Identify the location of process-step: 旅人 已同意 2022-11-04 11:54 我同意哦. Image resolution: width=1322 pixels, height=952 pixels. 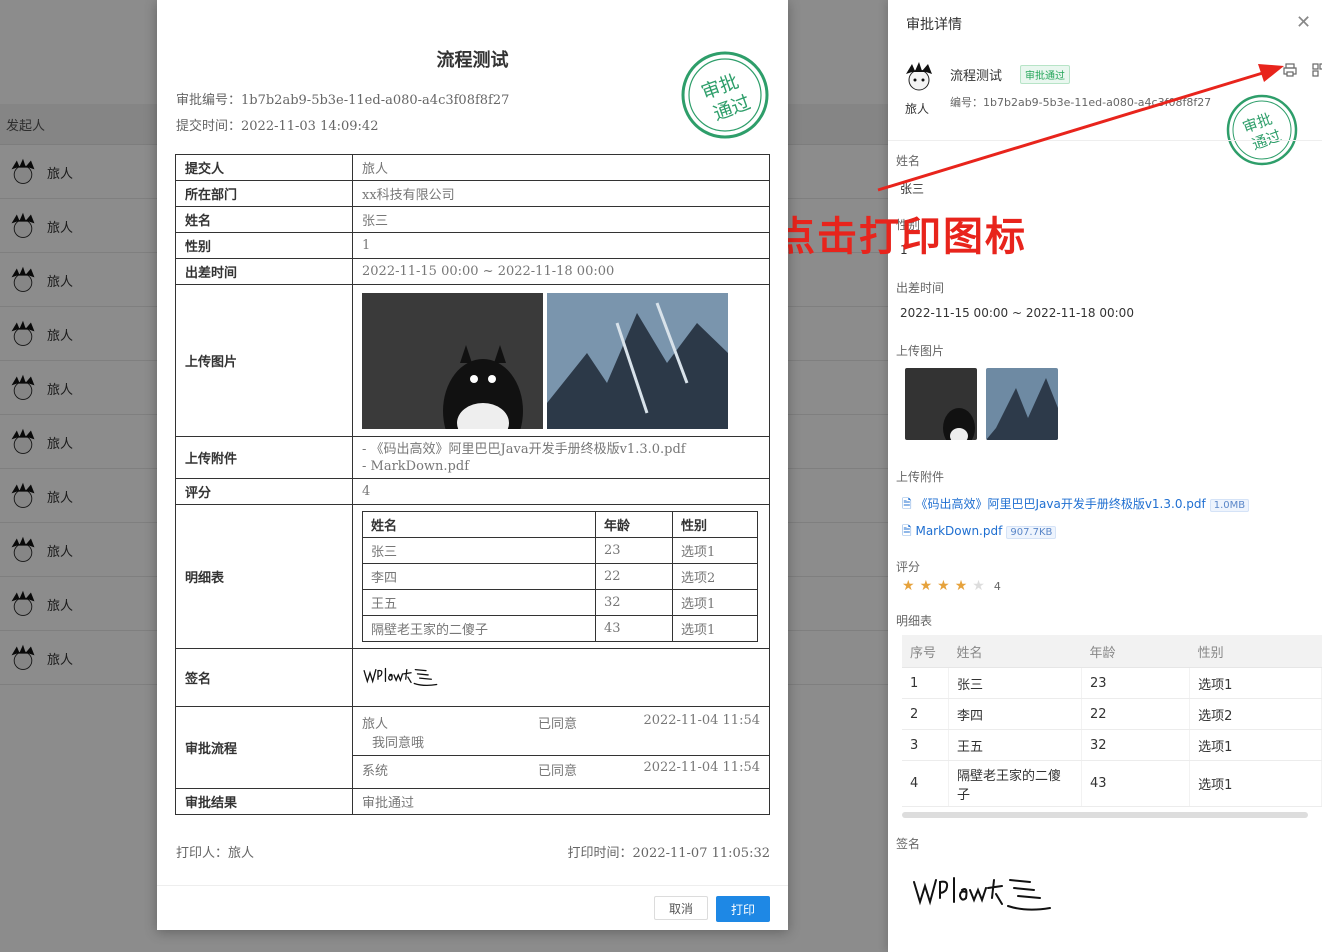
(561, 732).